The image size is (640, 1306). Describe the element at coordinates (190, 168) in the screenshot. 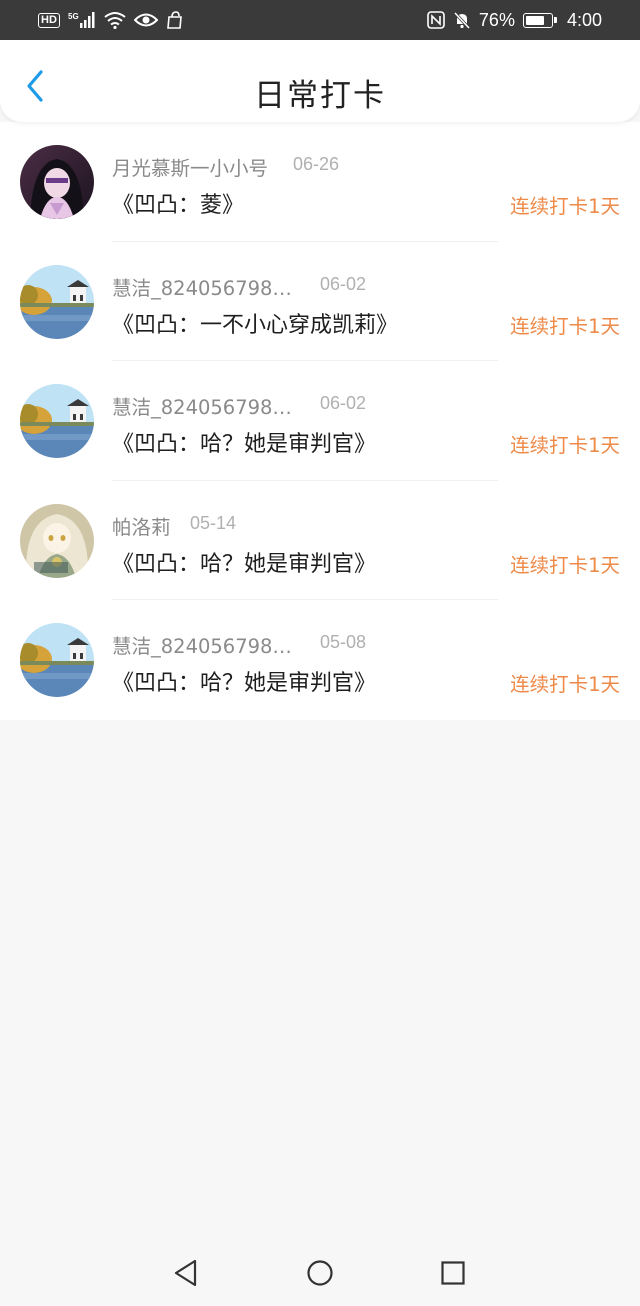

I see `username: 月光慕斯一小小号` at that location.